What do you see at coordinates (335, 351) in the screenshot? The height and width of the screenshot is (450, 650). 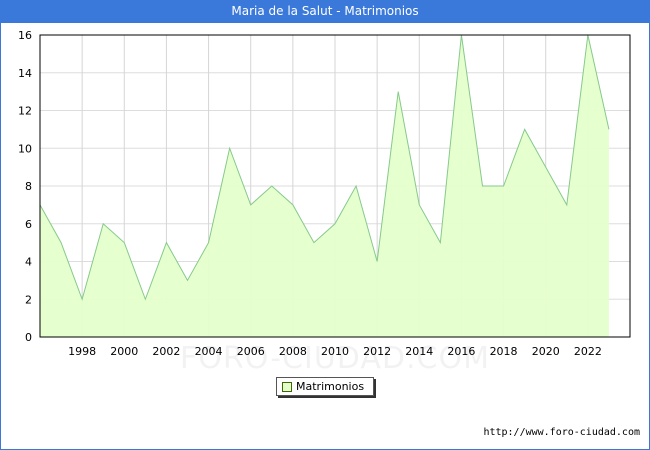 I see `x-tick-label: 2010` at bounding box center [335, 351].